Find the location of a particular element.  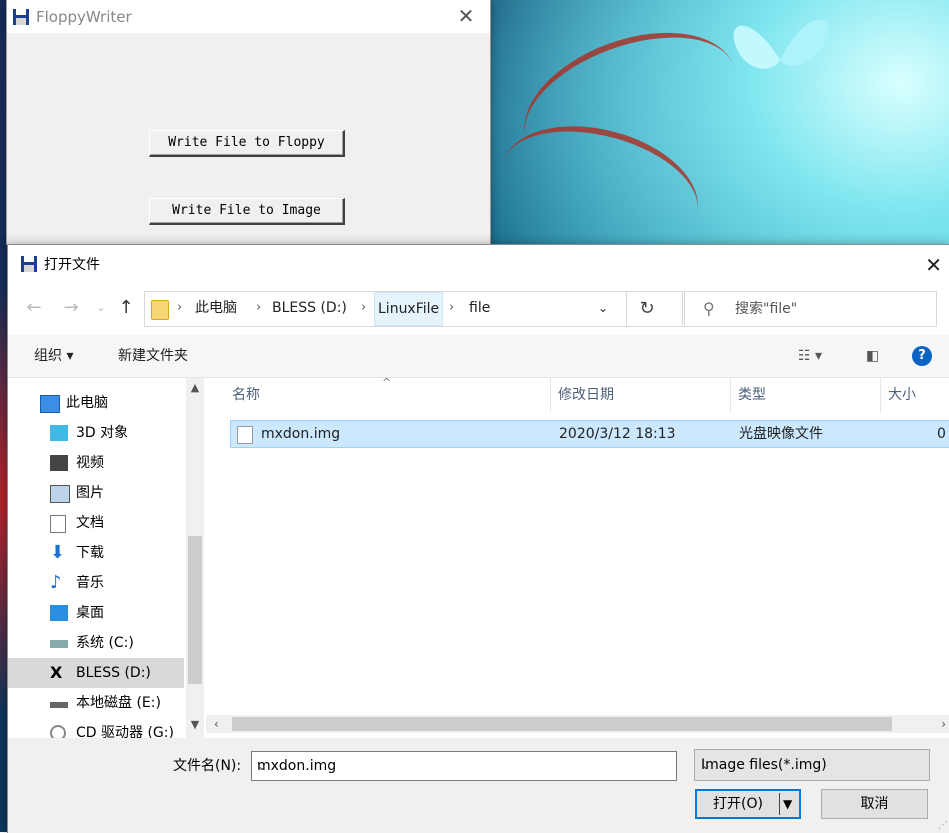

refresh-icon: ↻ is located at coordinates (646, 309).